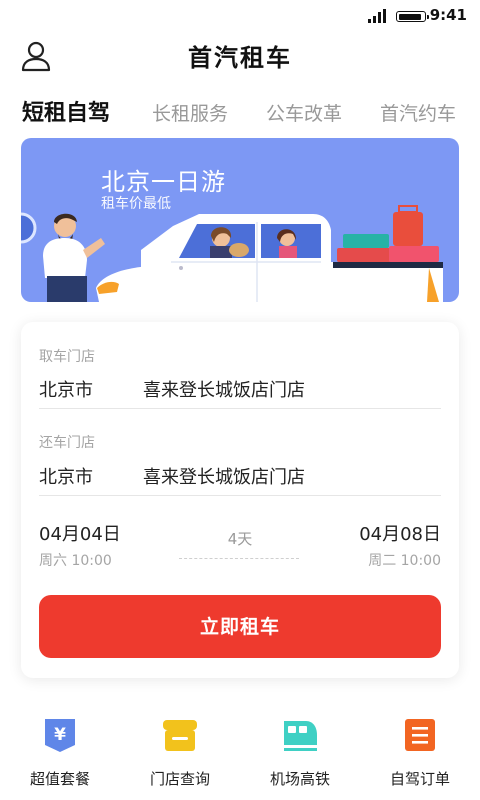  I want to click on pickup-date: 04月04日, so click(80, 533).